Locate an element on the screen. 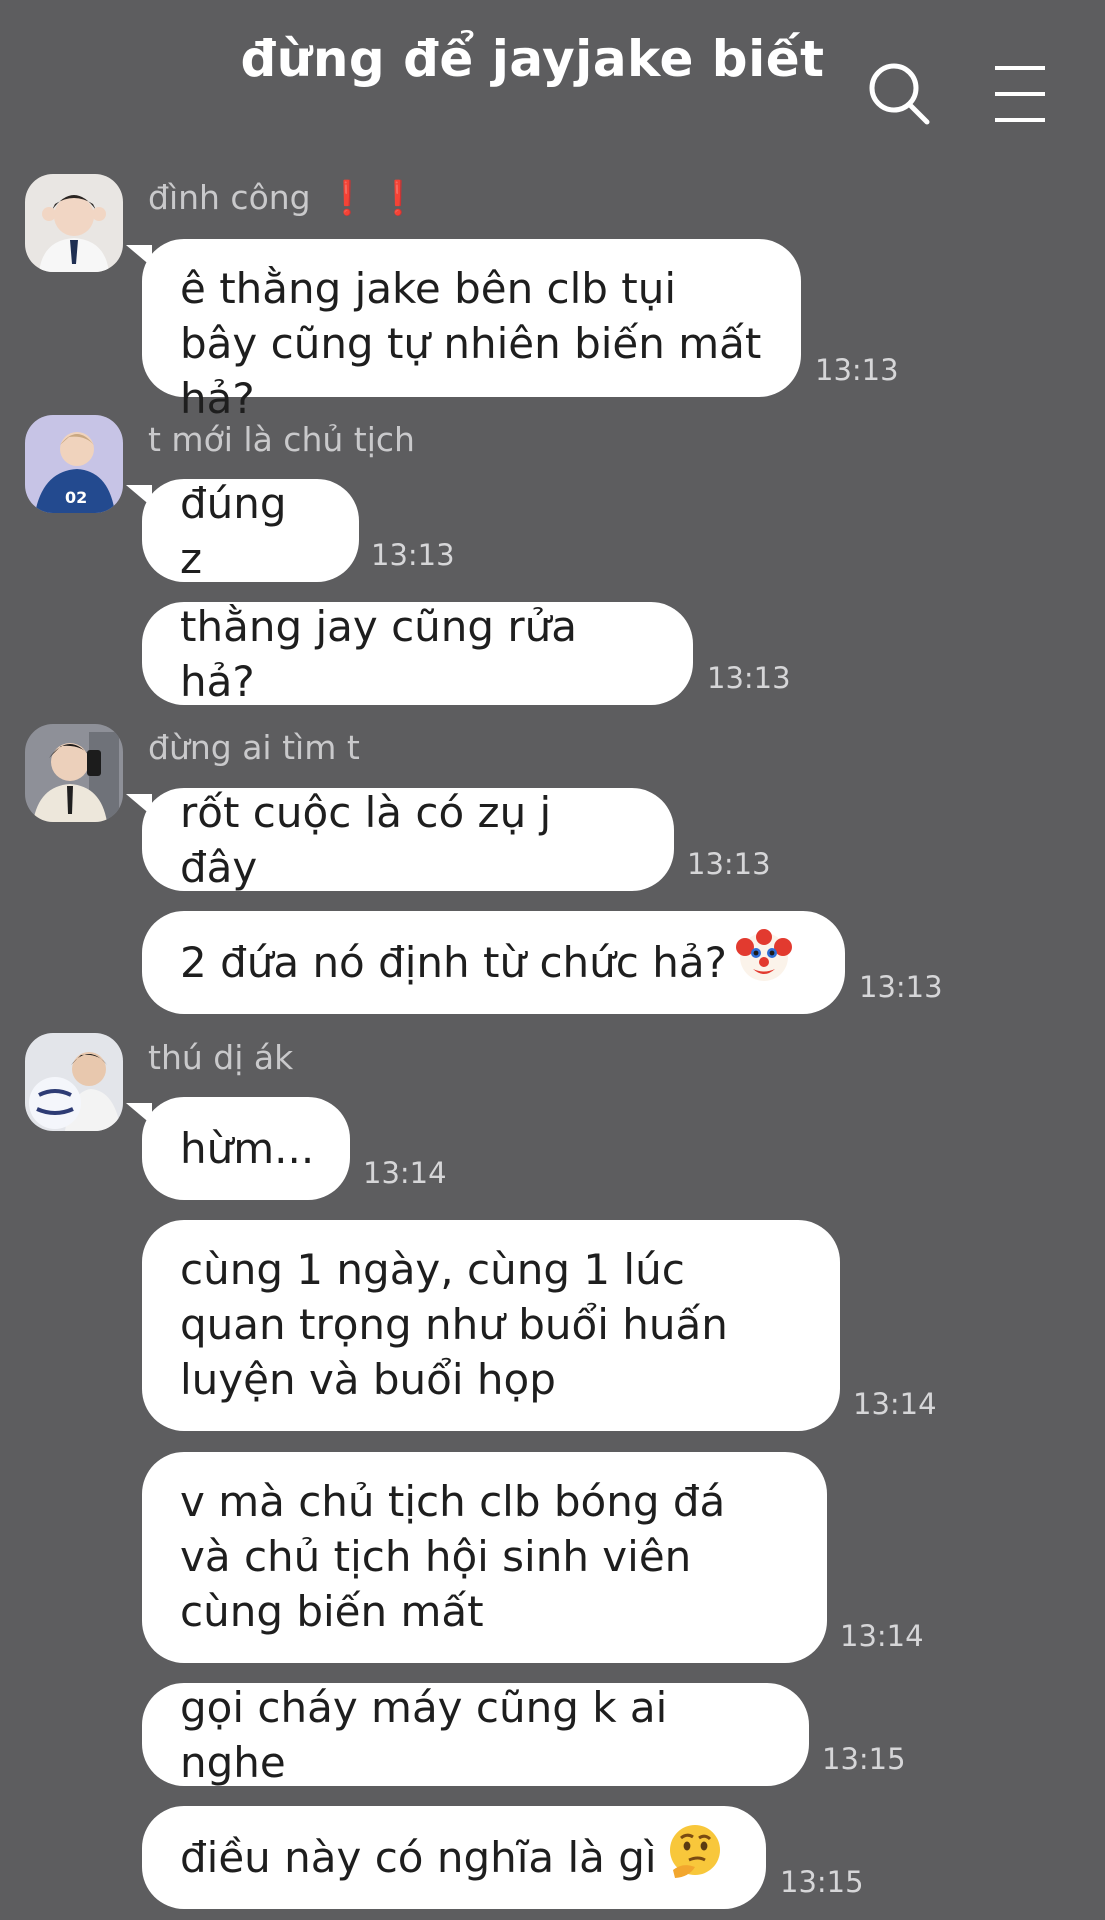 This screenshot has width=1105, height=1920. avatar: 02 is located at coordinates (74, 464).